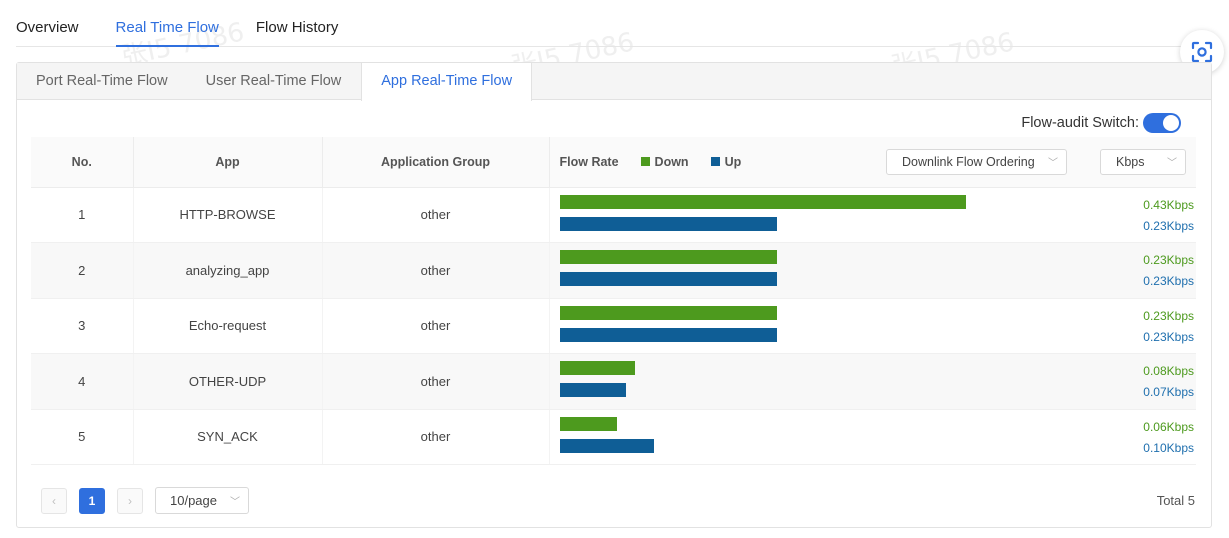 The width and height of the screenshot is (1229, 538). Describe the element at coordinates (228, 326) in the screenshot. I see `row-app: Echo-request` at that location.